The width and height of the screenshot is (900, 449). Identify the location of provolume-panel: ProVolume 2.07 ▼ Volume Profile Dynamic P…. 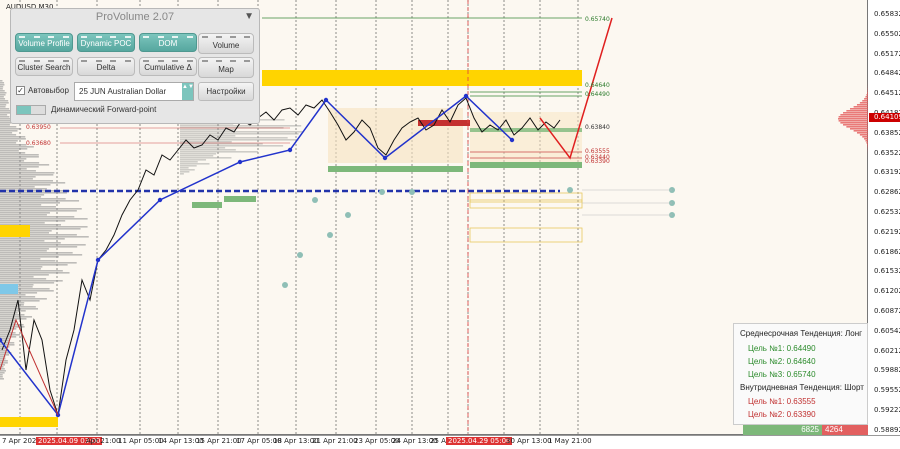
(135, 66).